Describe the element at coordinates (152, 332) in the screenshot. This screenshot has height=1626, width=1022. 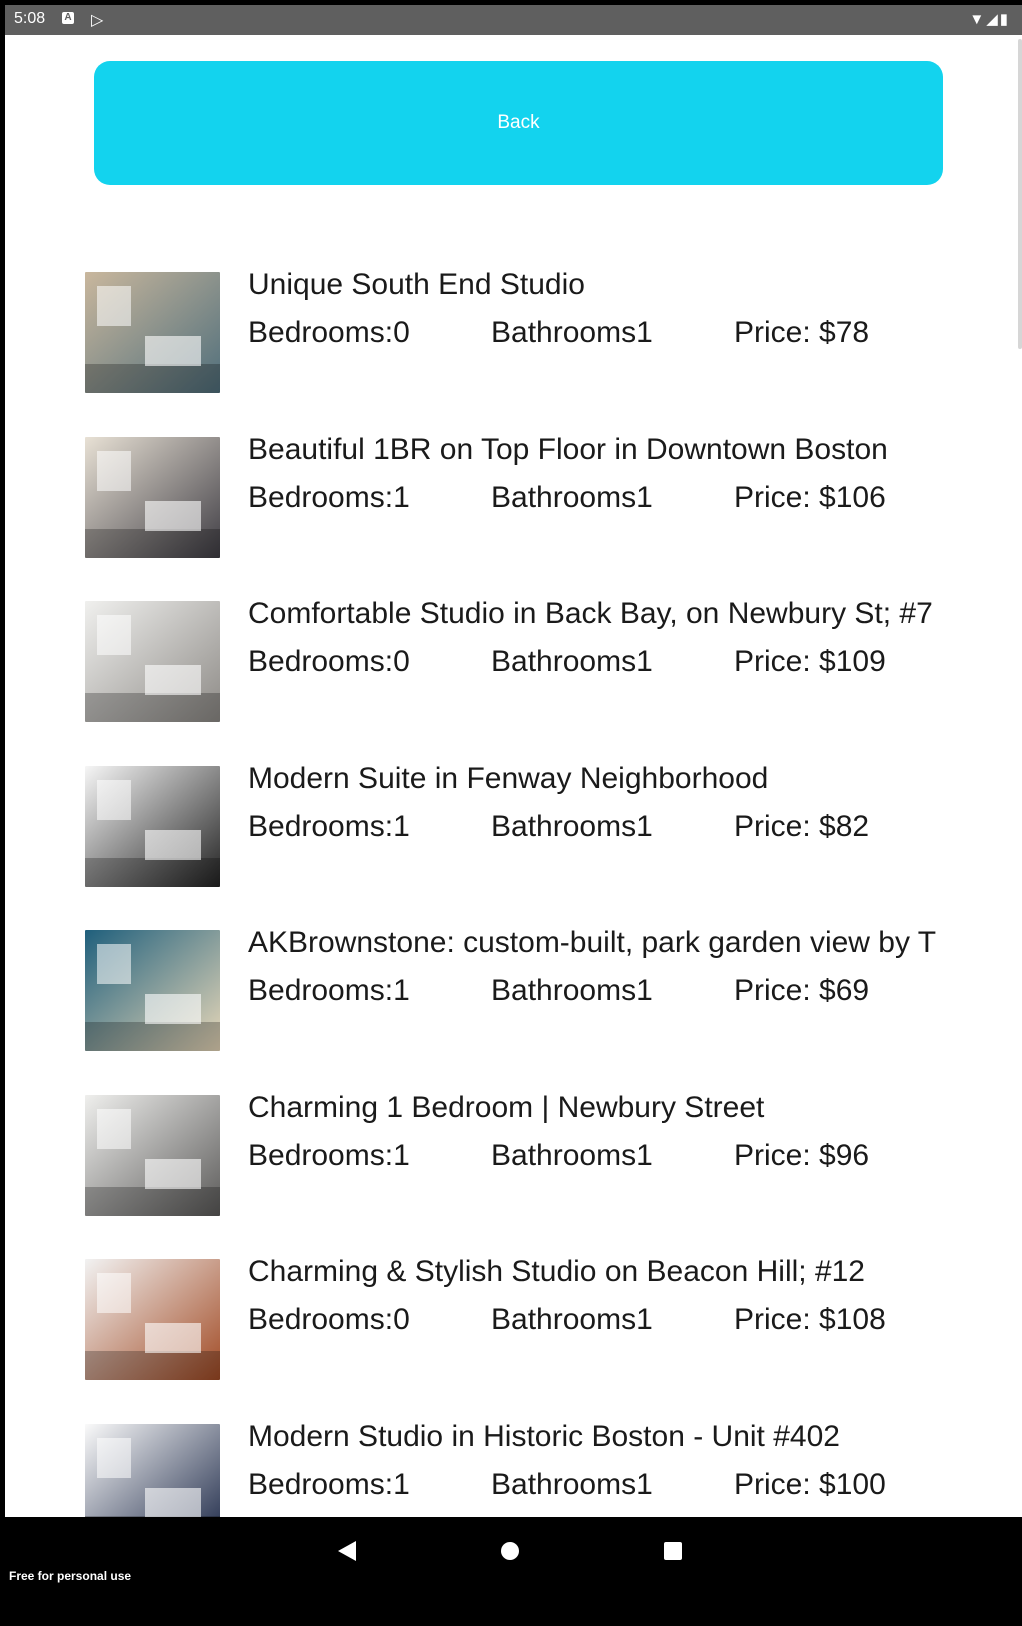
I see `studio-room-photo` at that location.